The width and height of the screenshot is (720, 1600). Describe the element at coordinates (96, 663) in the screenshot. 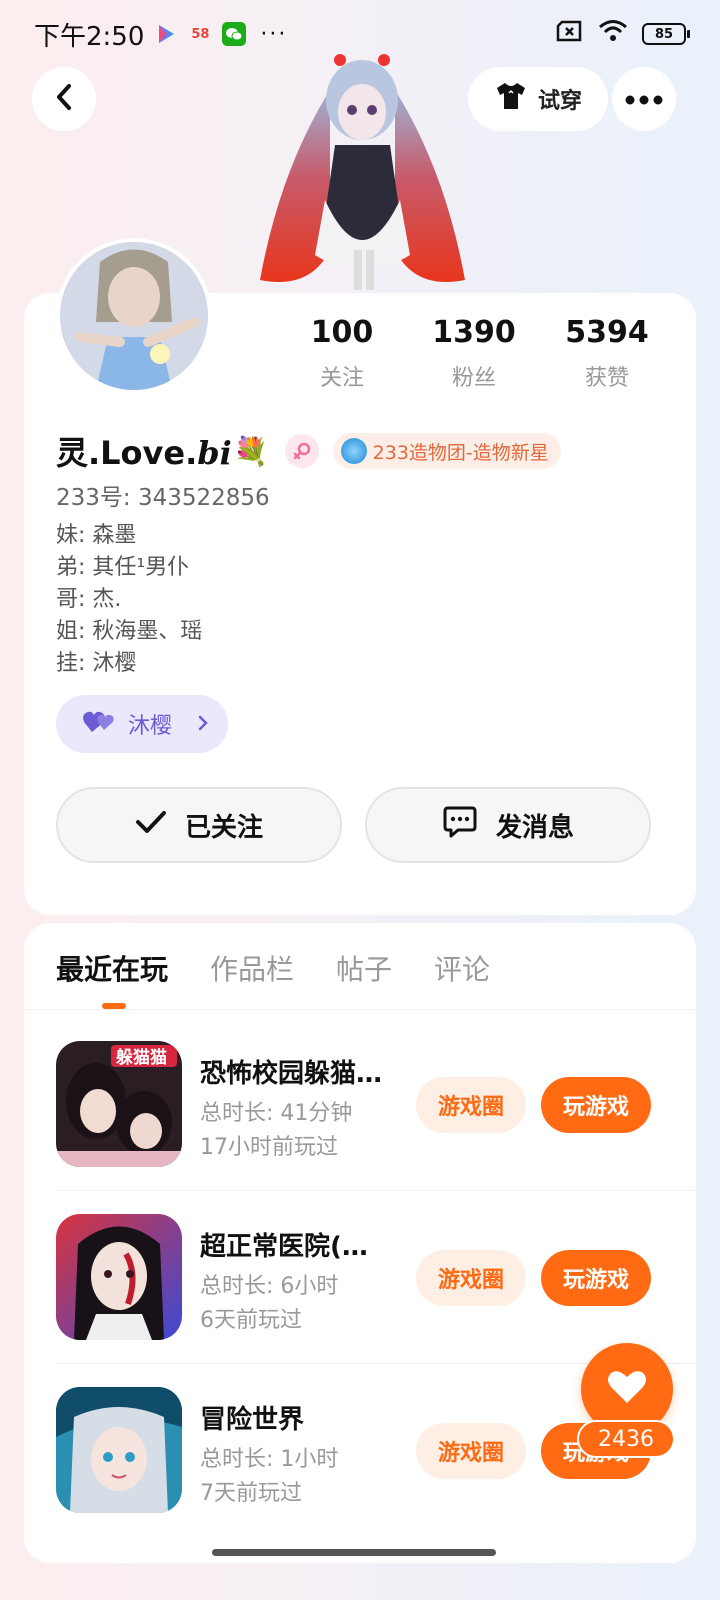

I see `bio-line: 挂: 沐樱` at that location.